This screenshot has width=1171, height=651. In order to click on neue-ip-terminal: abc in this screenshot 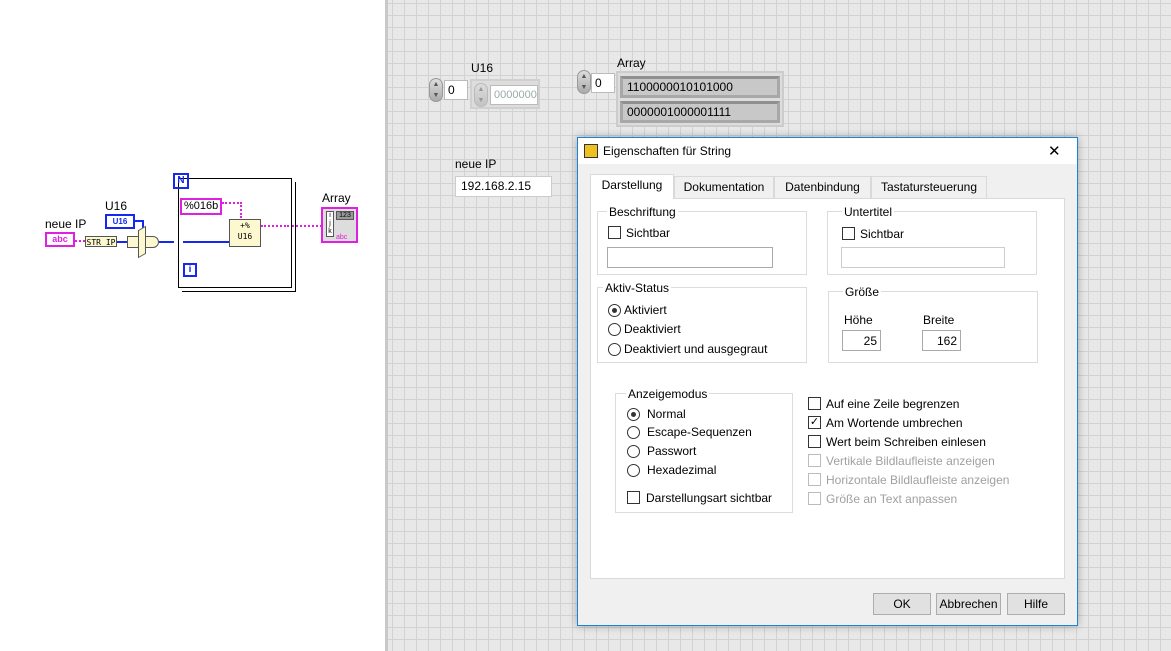, I will do `click(60, 239)`.